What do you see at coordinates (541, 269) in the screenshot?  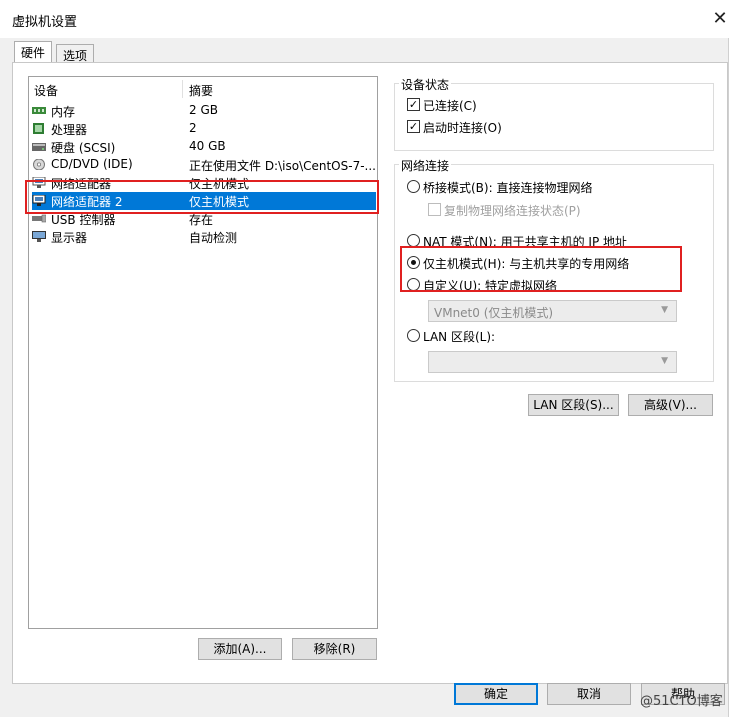 I see `highlight-box-host-only` at bounding box center [541, 269].